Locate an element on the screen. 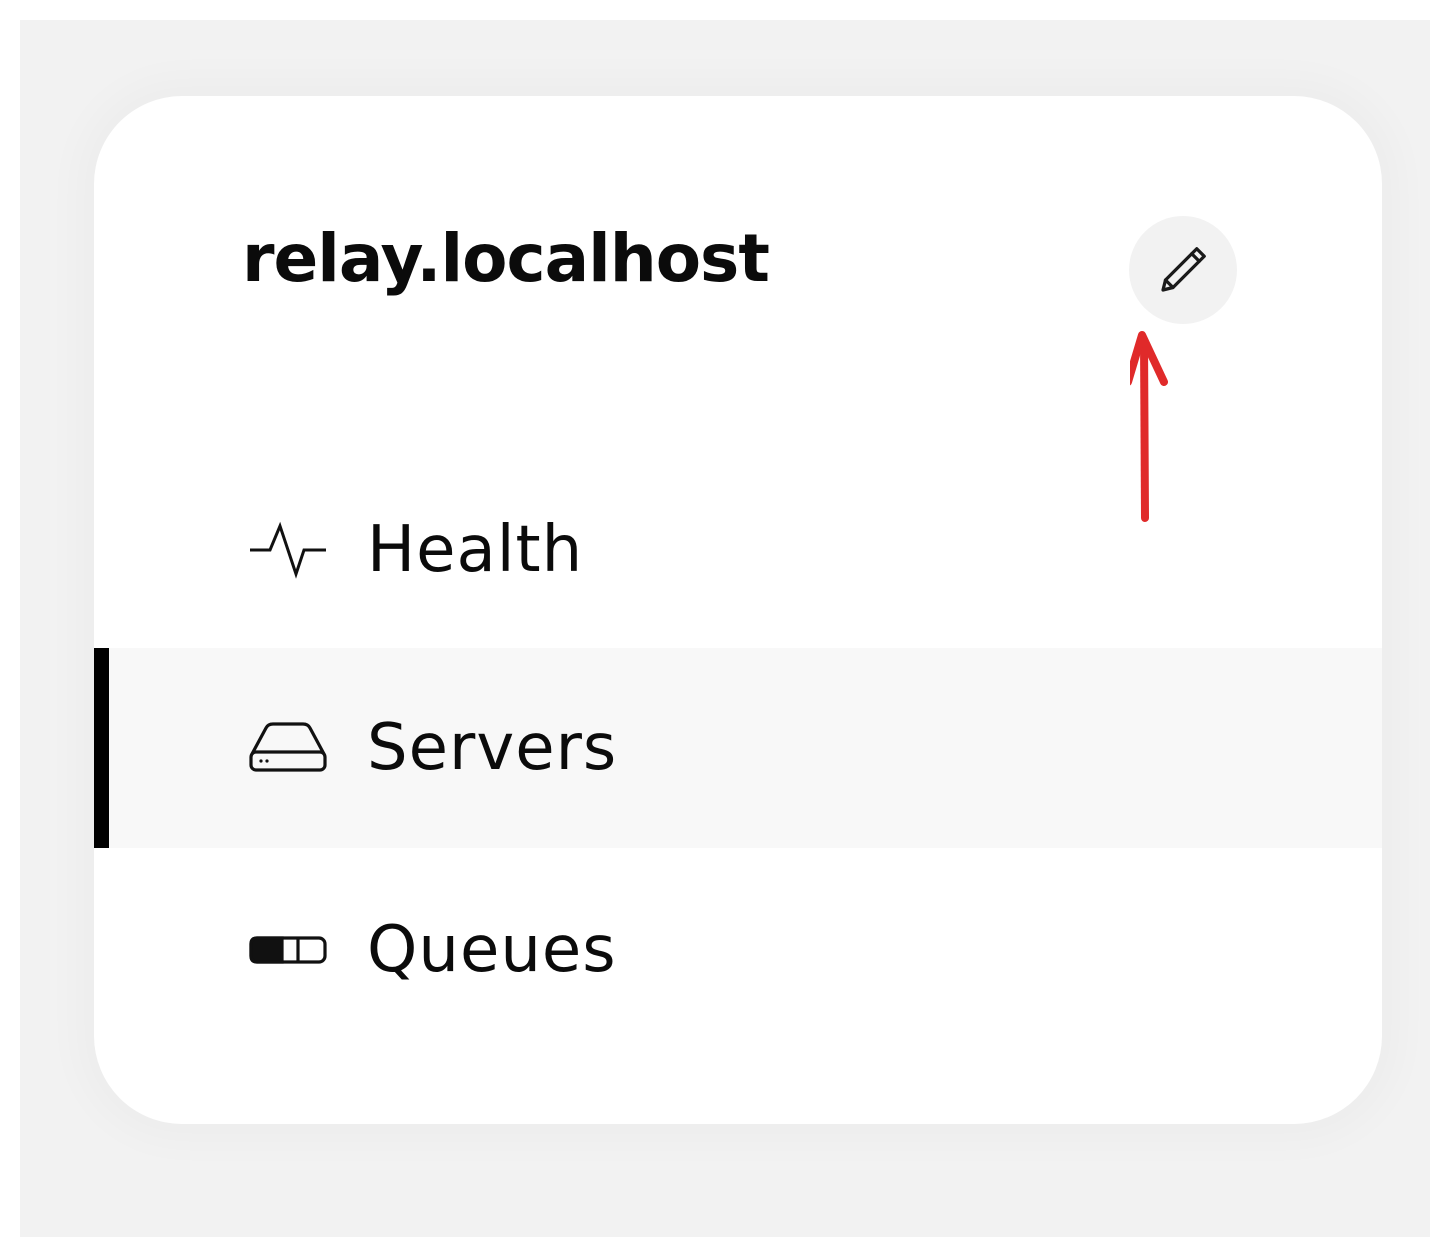 This screenshot has height=1257, width=1449. pencil-icon is located at coordinates (1183, 270).